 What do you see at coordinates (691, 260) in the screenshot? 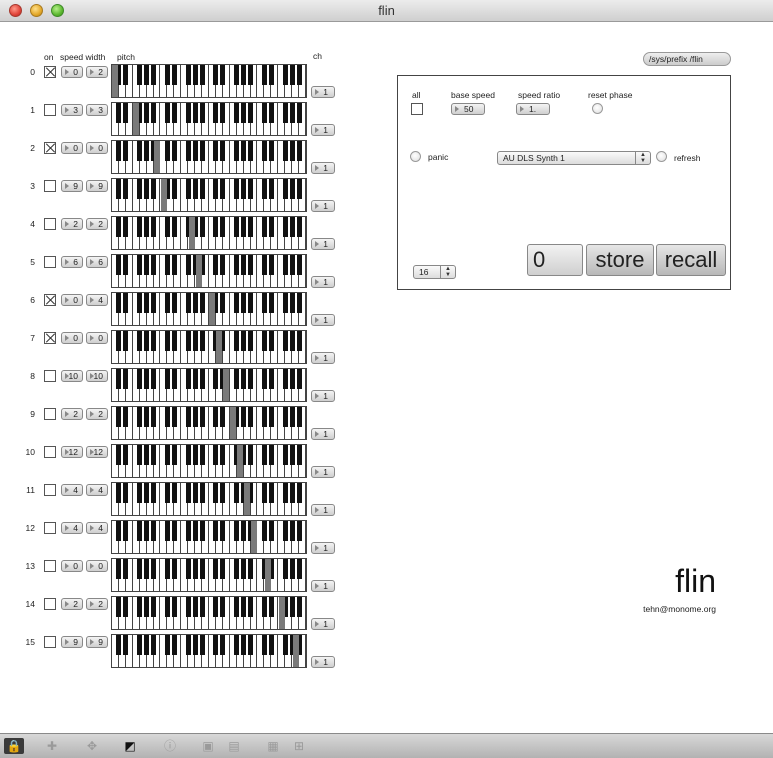
I see `recall-button: recall` at bounding box center [691, 260].